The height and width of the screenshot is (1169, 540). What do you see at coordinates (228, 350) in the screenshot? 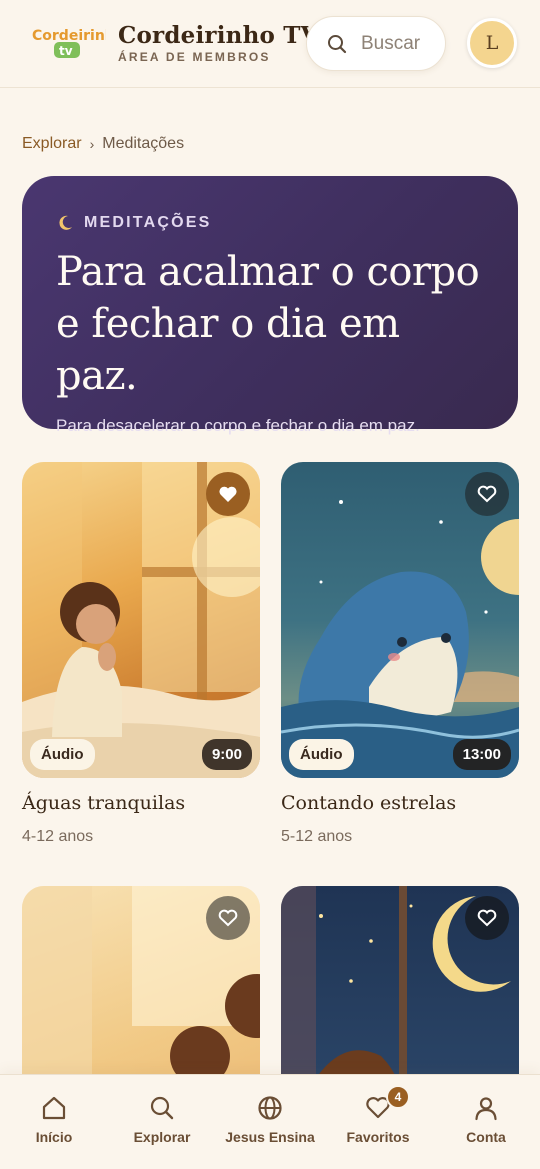
I see `hero-title-line2: e fechar o dia em paz.` at bounding box center [228, 350].